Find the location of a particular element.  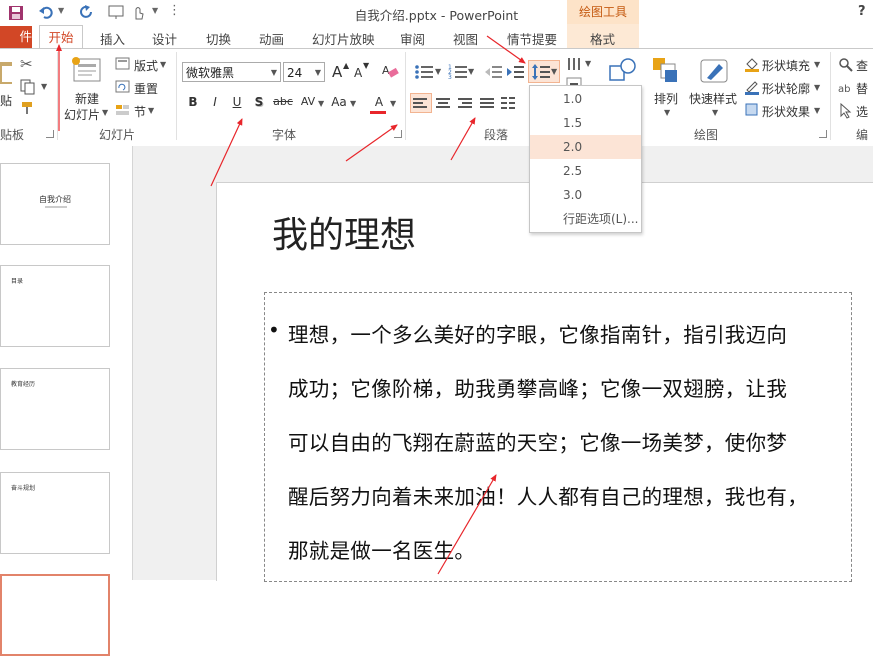

section-button: 节 is located at coordinates (140, 111).